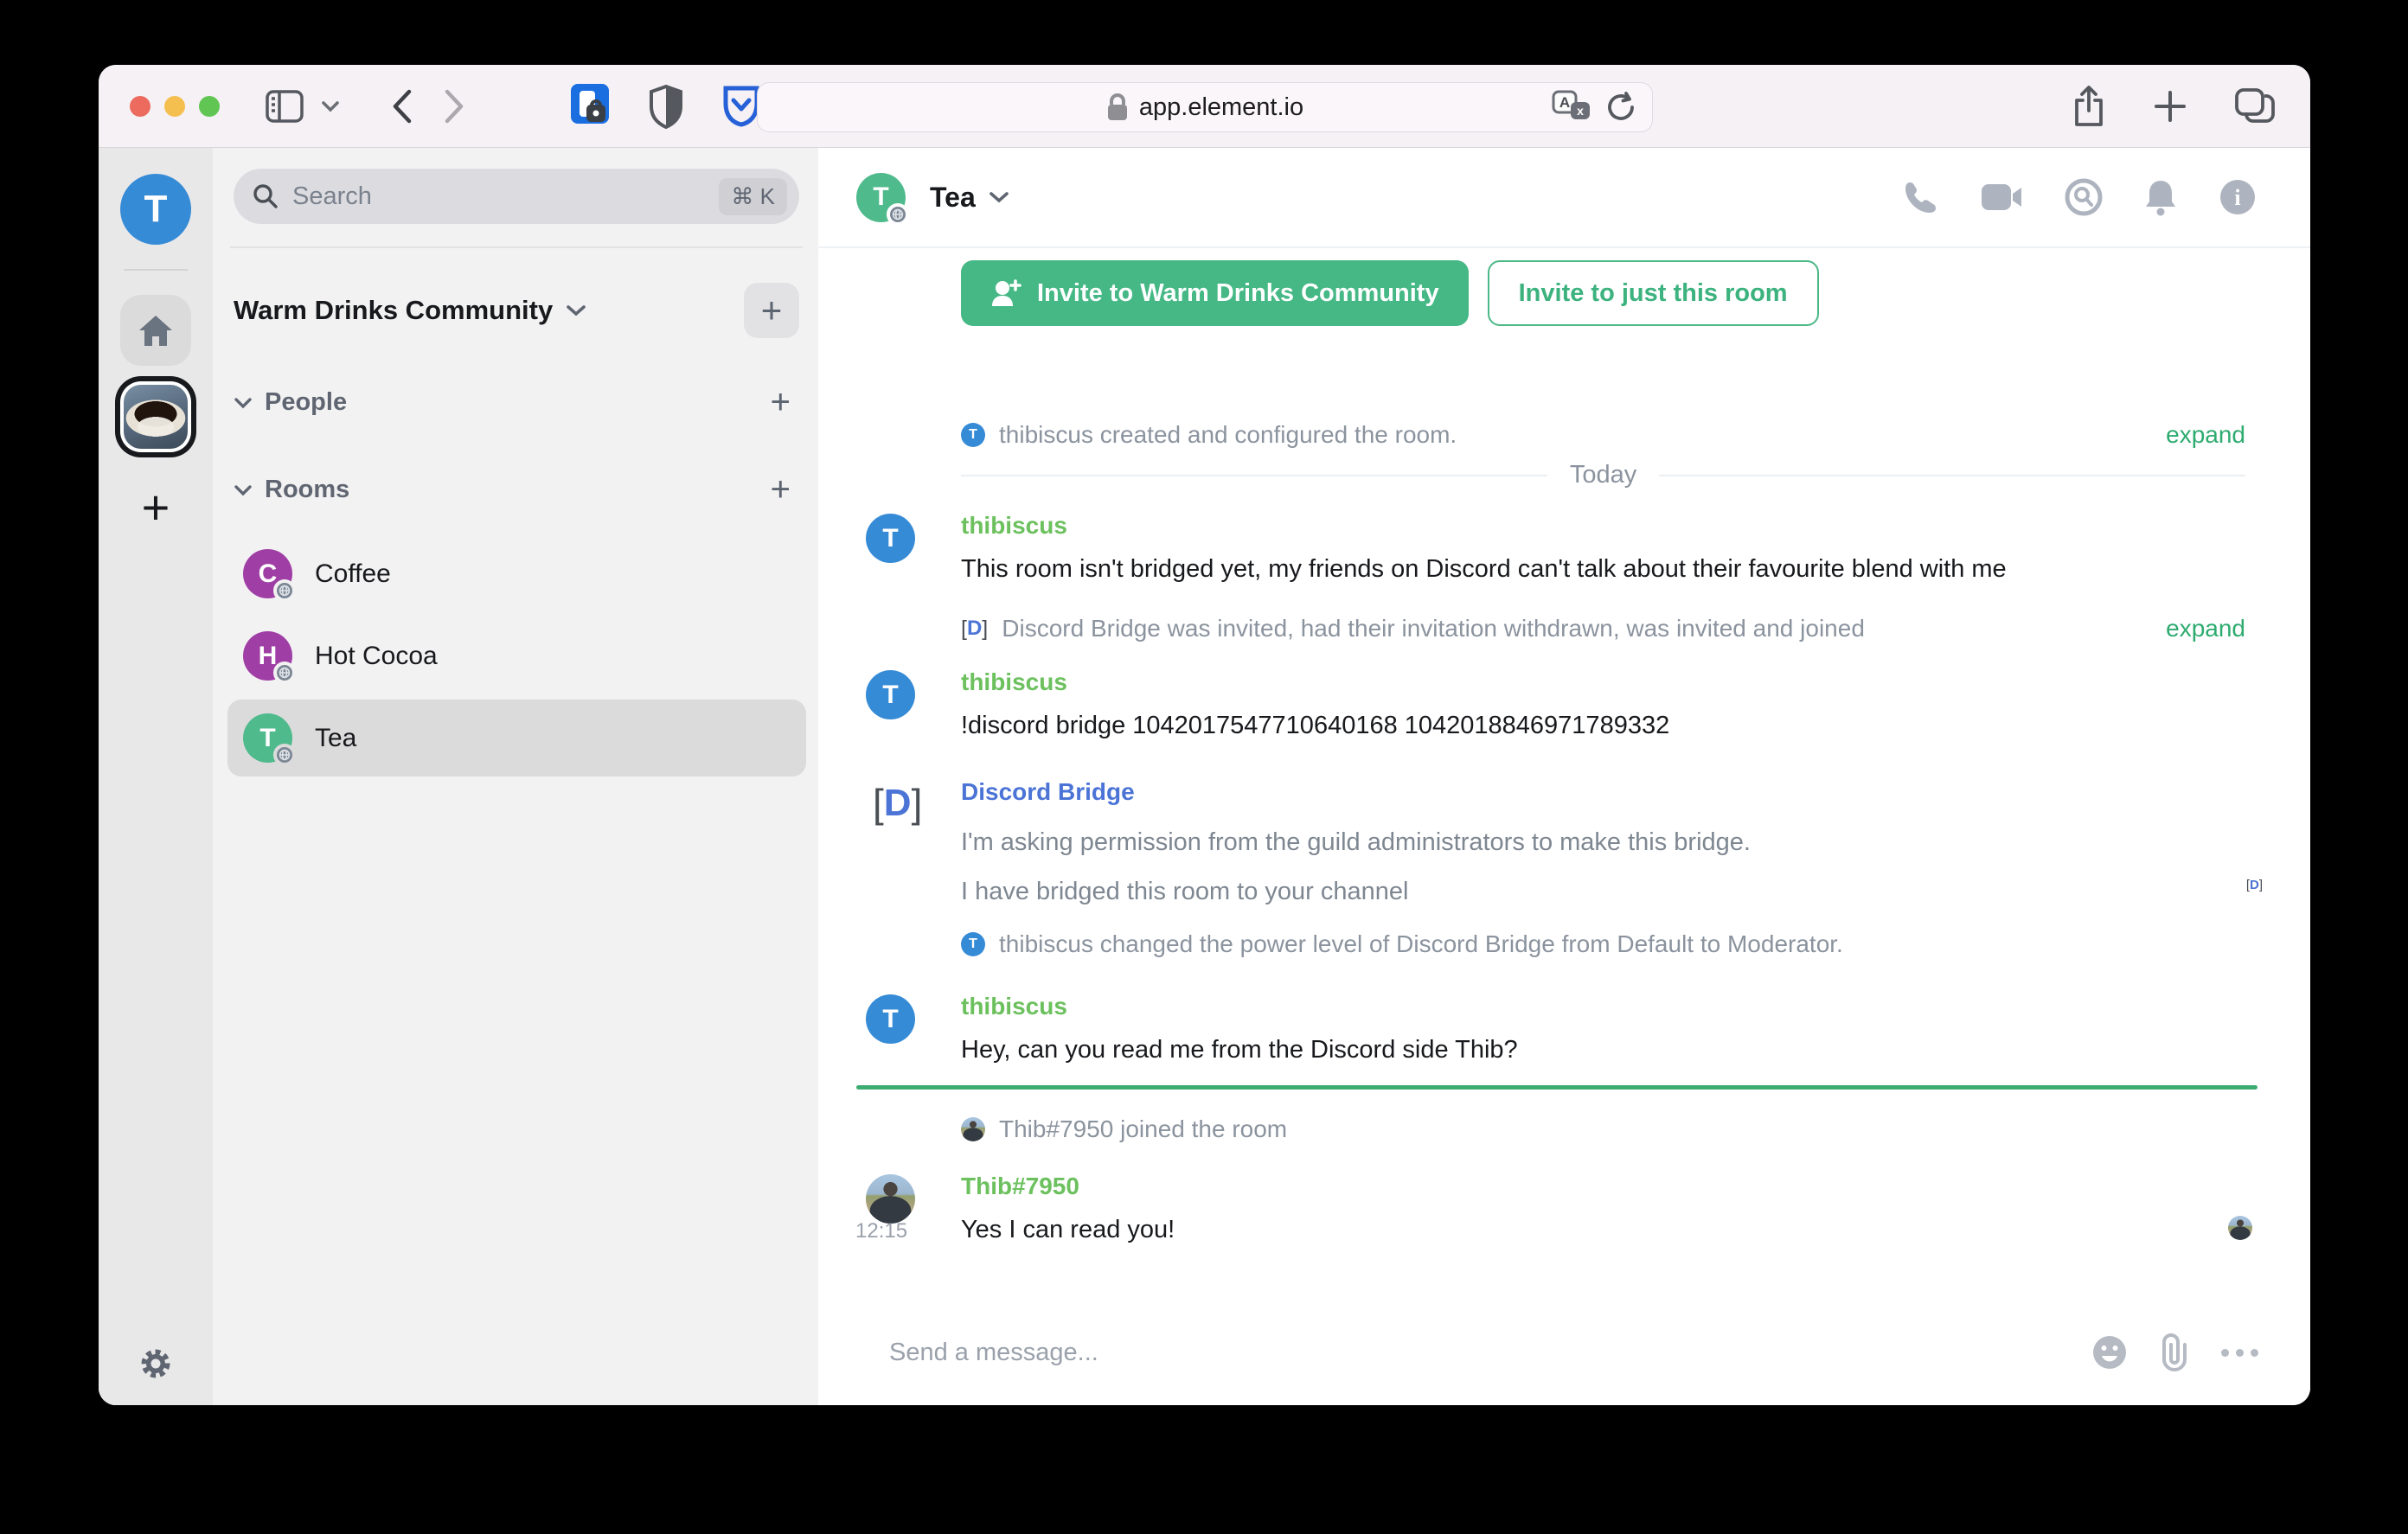 The width and height of the screenshot is (2408, 1534). Describe the element at coordinates (785, 402) in the screenshot. I see `add-people-button: +` at that location.